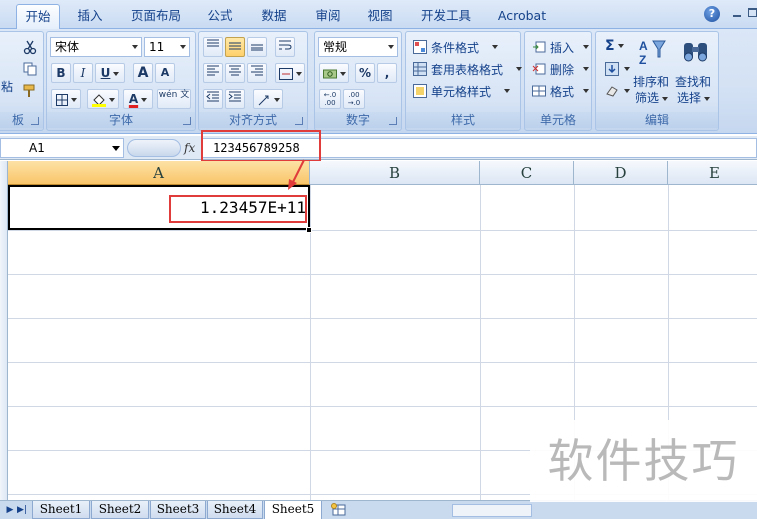 This screenshot has width=757, height=519. What do you see at coordinates (257, 47) in the screenshot?
I see `align-bottom-button` at bounding box center [257, 47].